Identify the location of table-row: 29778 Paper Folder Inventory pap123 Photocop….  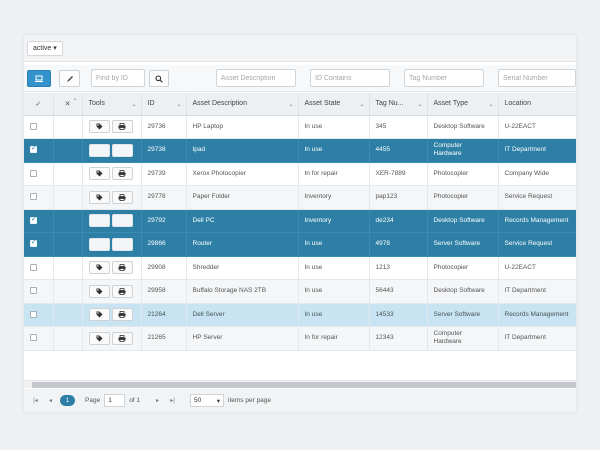
(300, 197).